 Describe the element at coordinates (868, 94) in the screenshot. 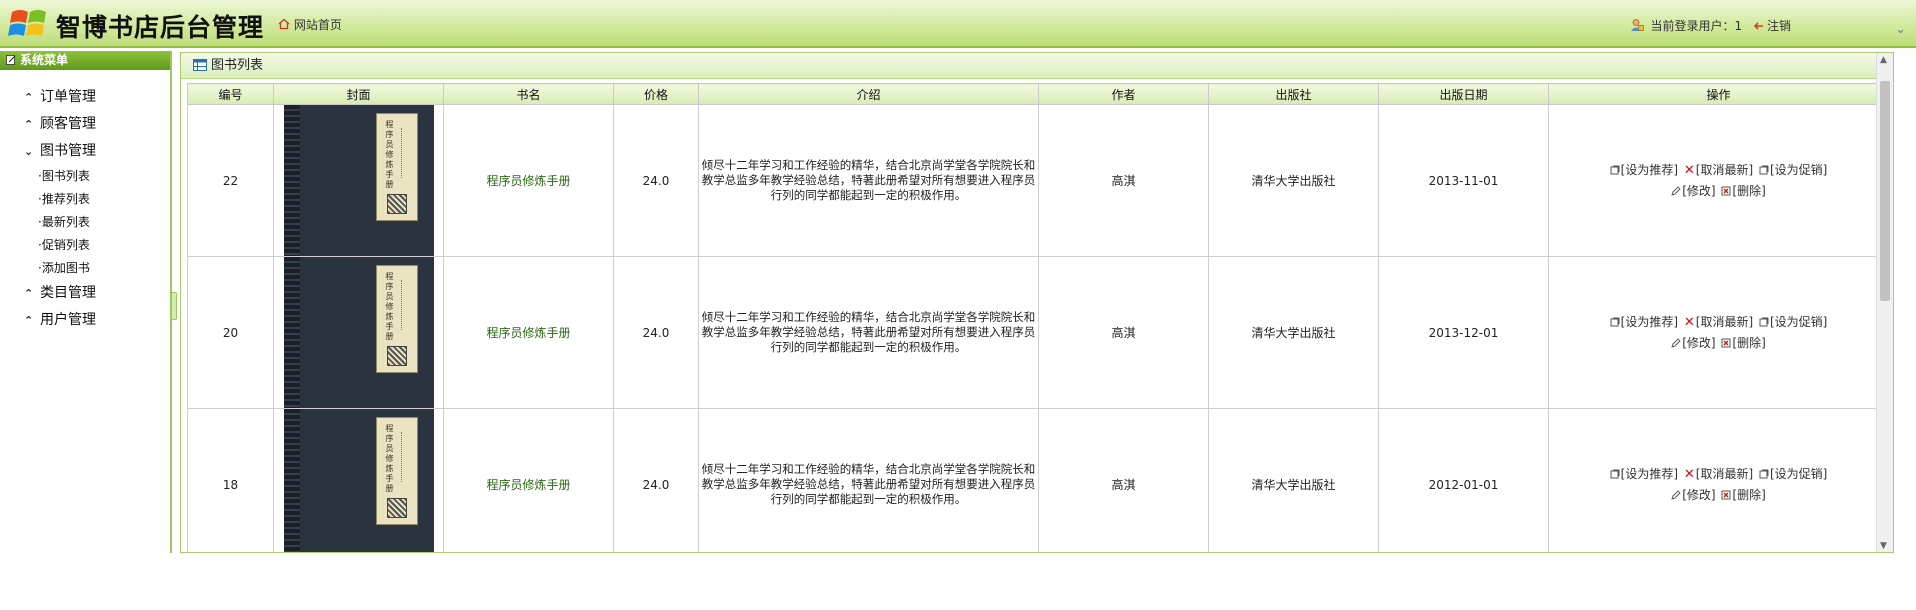

I see `column-header-intro: 介绍` at that location.